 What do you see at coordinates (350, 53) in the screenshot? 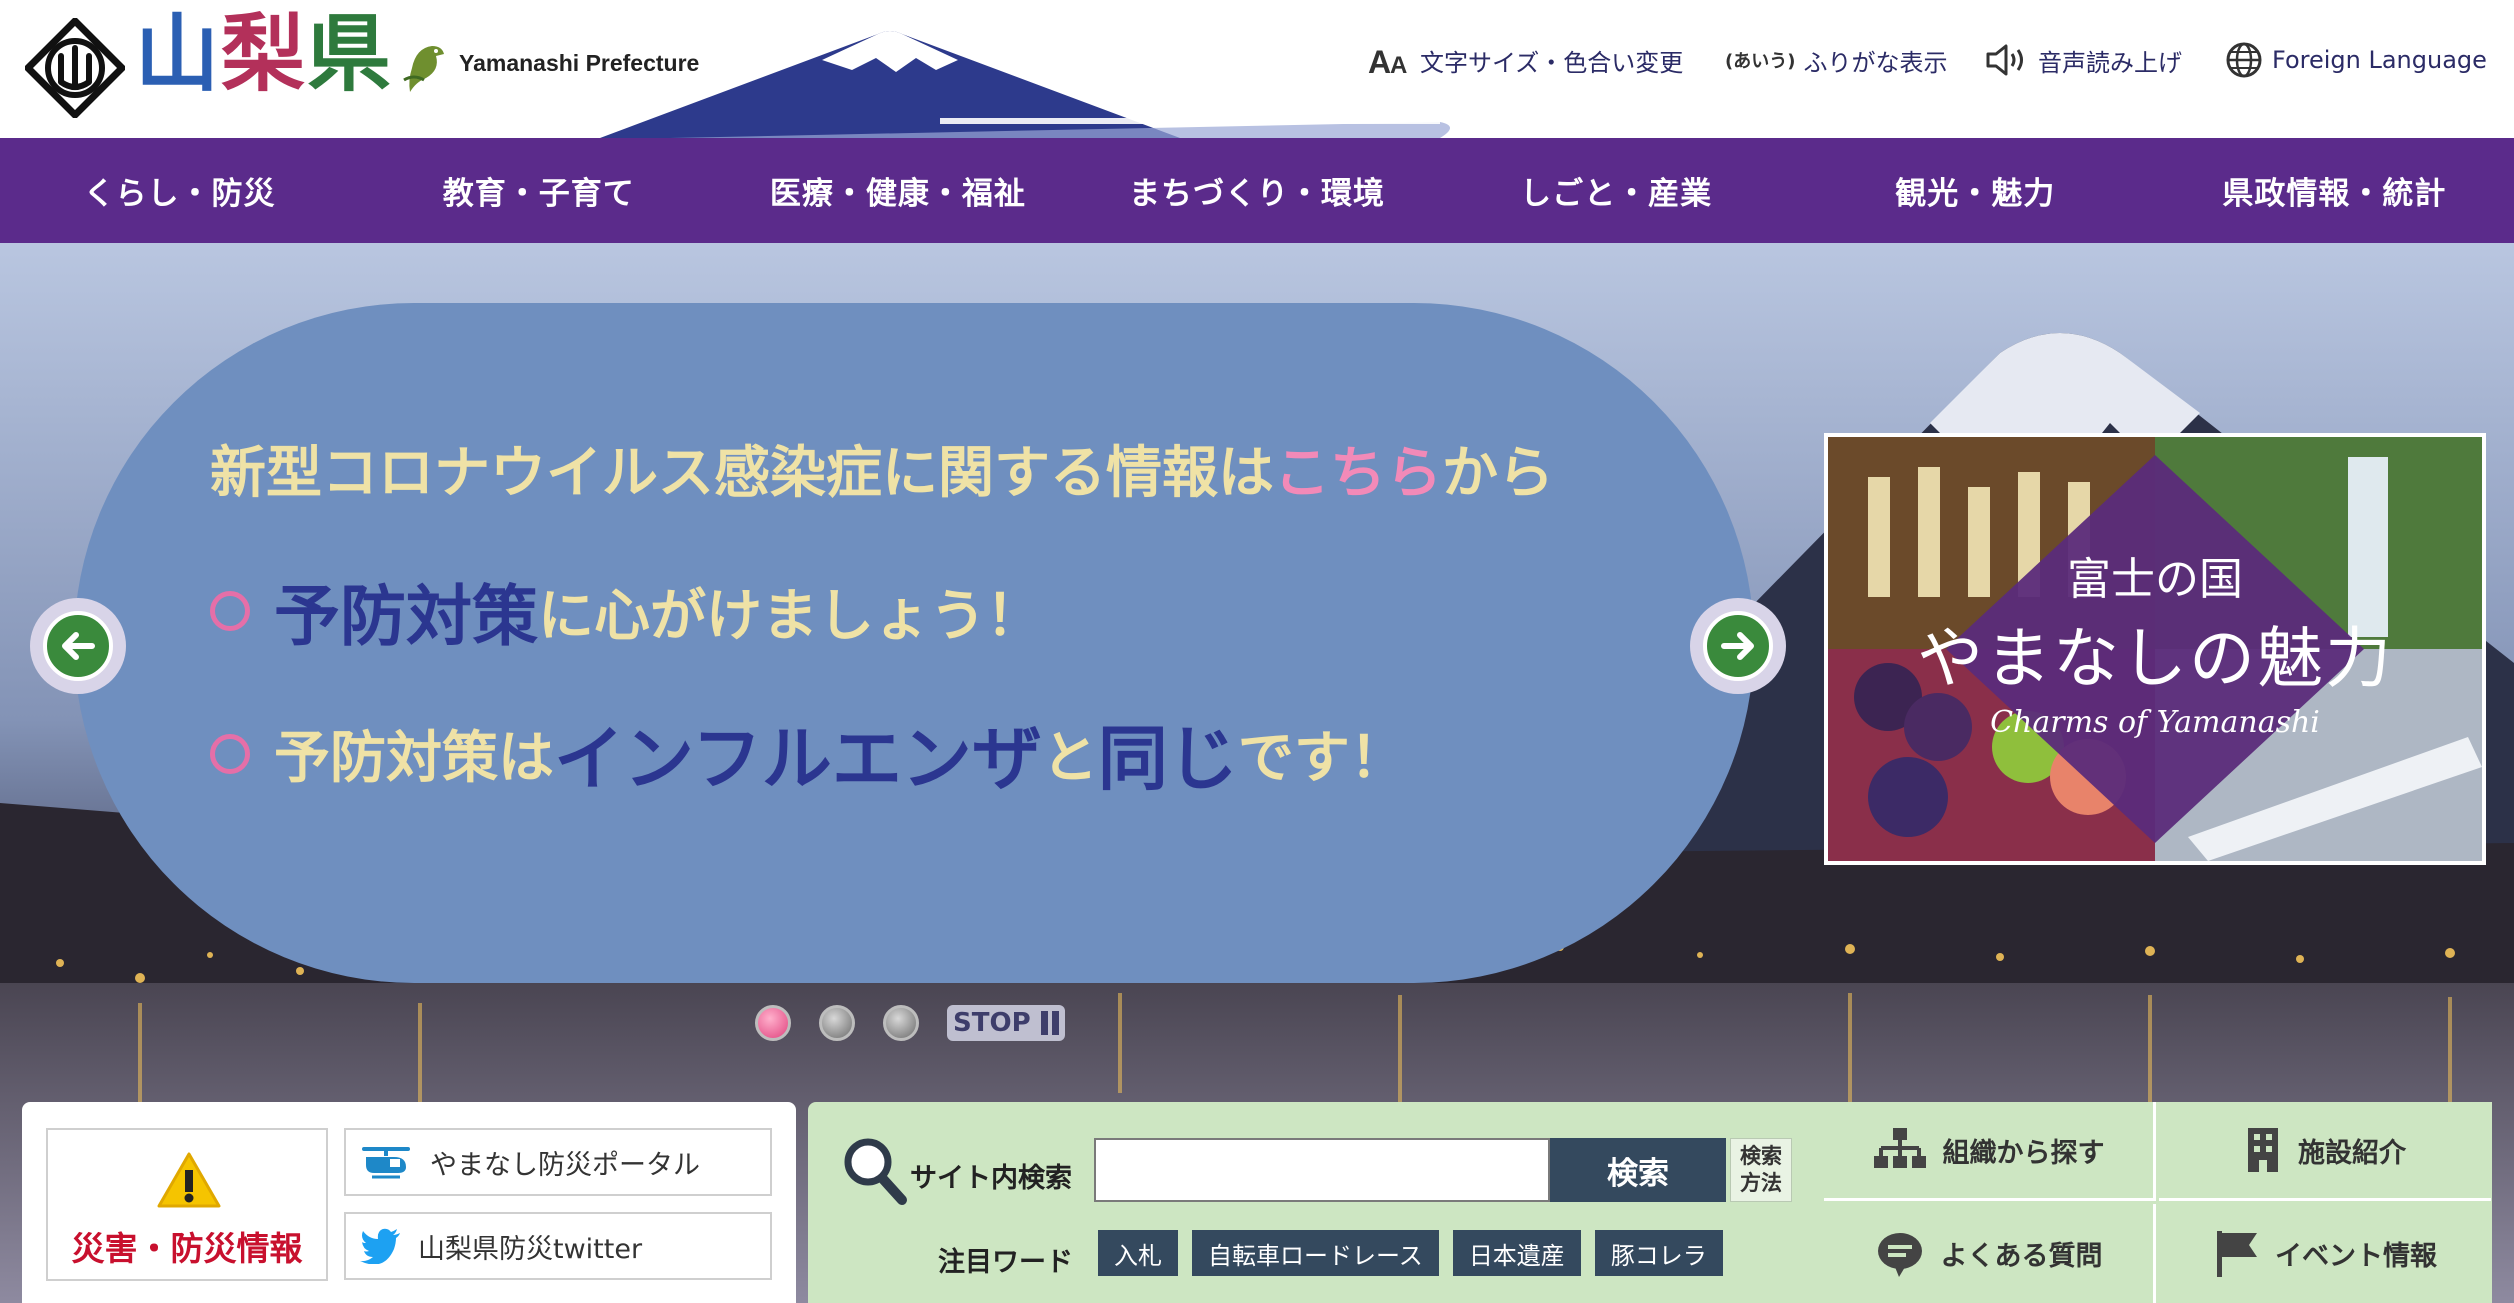
I see `logo-char-3: 県` at bounding box center [350, 53].